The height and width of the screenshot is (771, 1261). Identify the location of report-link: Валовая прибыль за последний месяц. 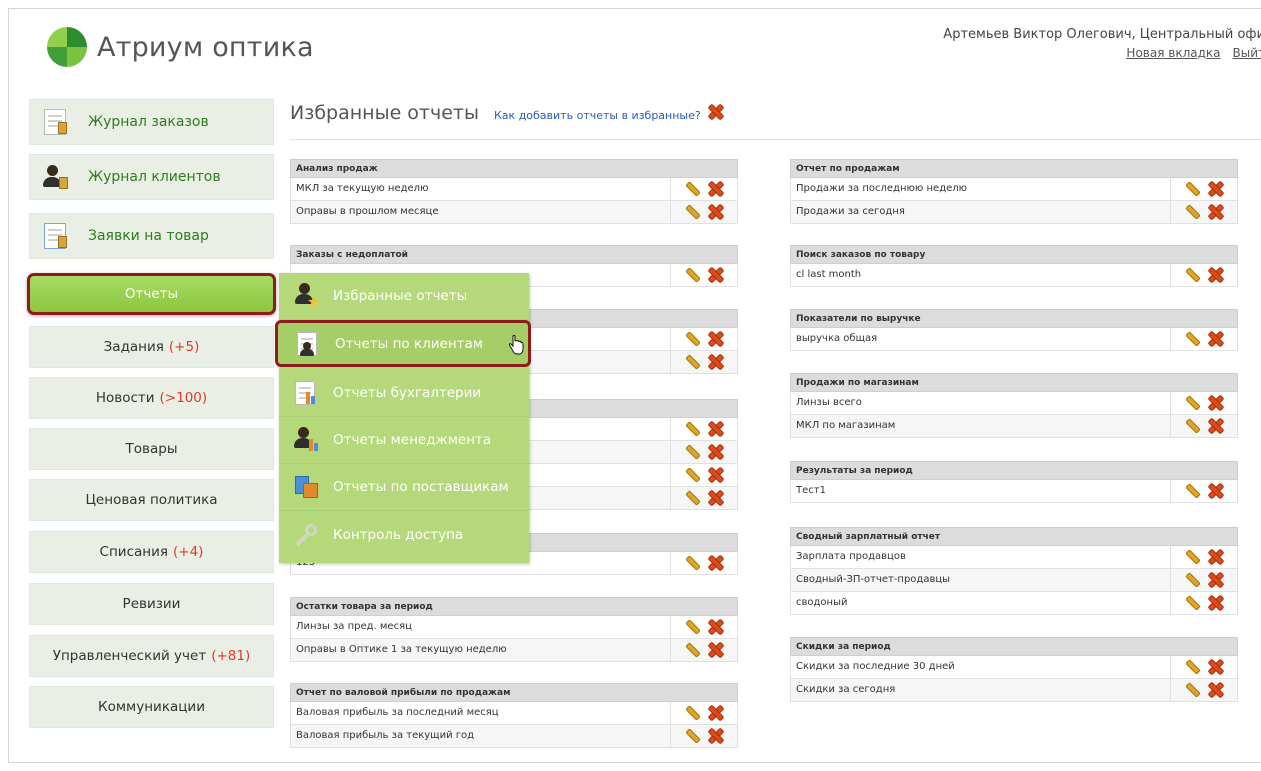
(481, 713).